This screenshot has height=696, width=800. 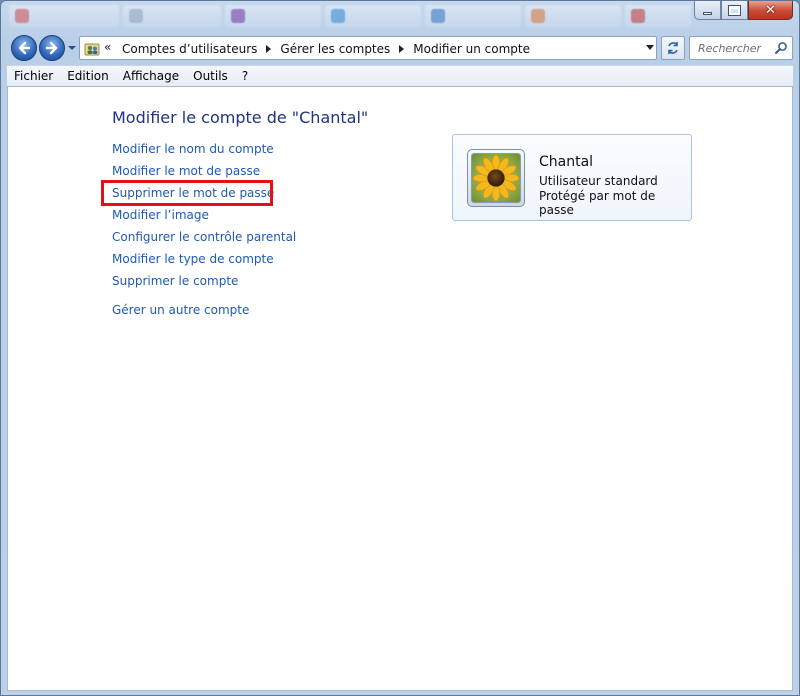 What do you see at coordinates (72, 48) in the screenshot?
I see `history-dropdown-icon` at bounding box center [72, 48].